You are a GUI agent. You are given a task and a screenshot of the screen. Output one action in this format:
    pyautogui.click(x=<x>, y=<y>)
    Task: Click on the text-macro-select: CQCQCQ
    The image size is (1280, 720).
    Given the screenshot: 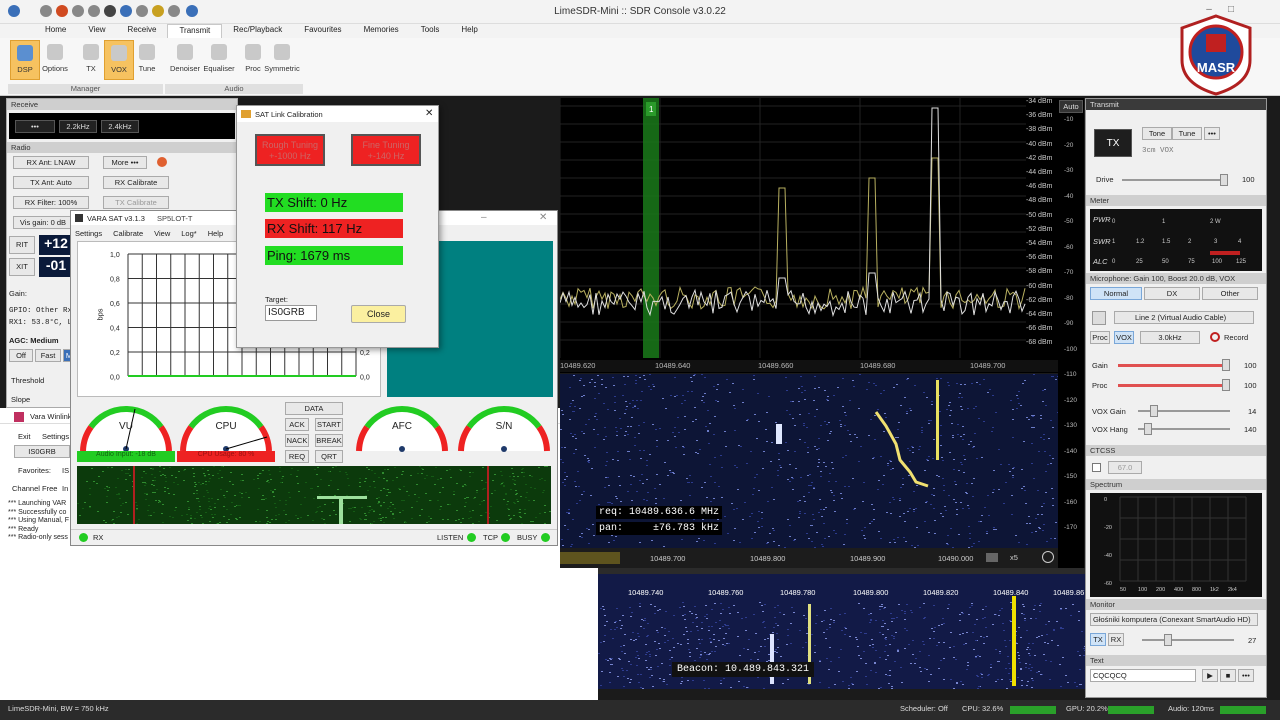 What is the action you would take?
    pyautogui.click(x=1143, y=675)
    